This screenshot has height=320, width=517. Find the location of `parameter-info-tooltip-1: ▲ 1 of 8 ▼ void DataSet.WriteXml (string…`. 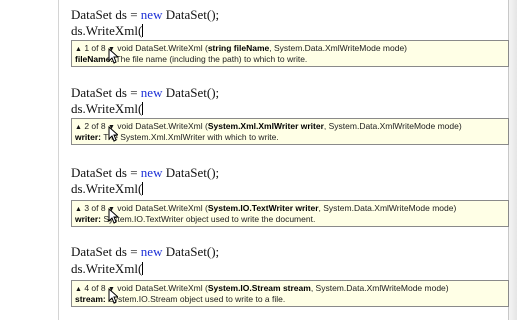

parameter-info-tooltip-1: ▲ 1 of 8 ▼ void DataSet.WriteXml (string… is located at coordinates (290, 53).